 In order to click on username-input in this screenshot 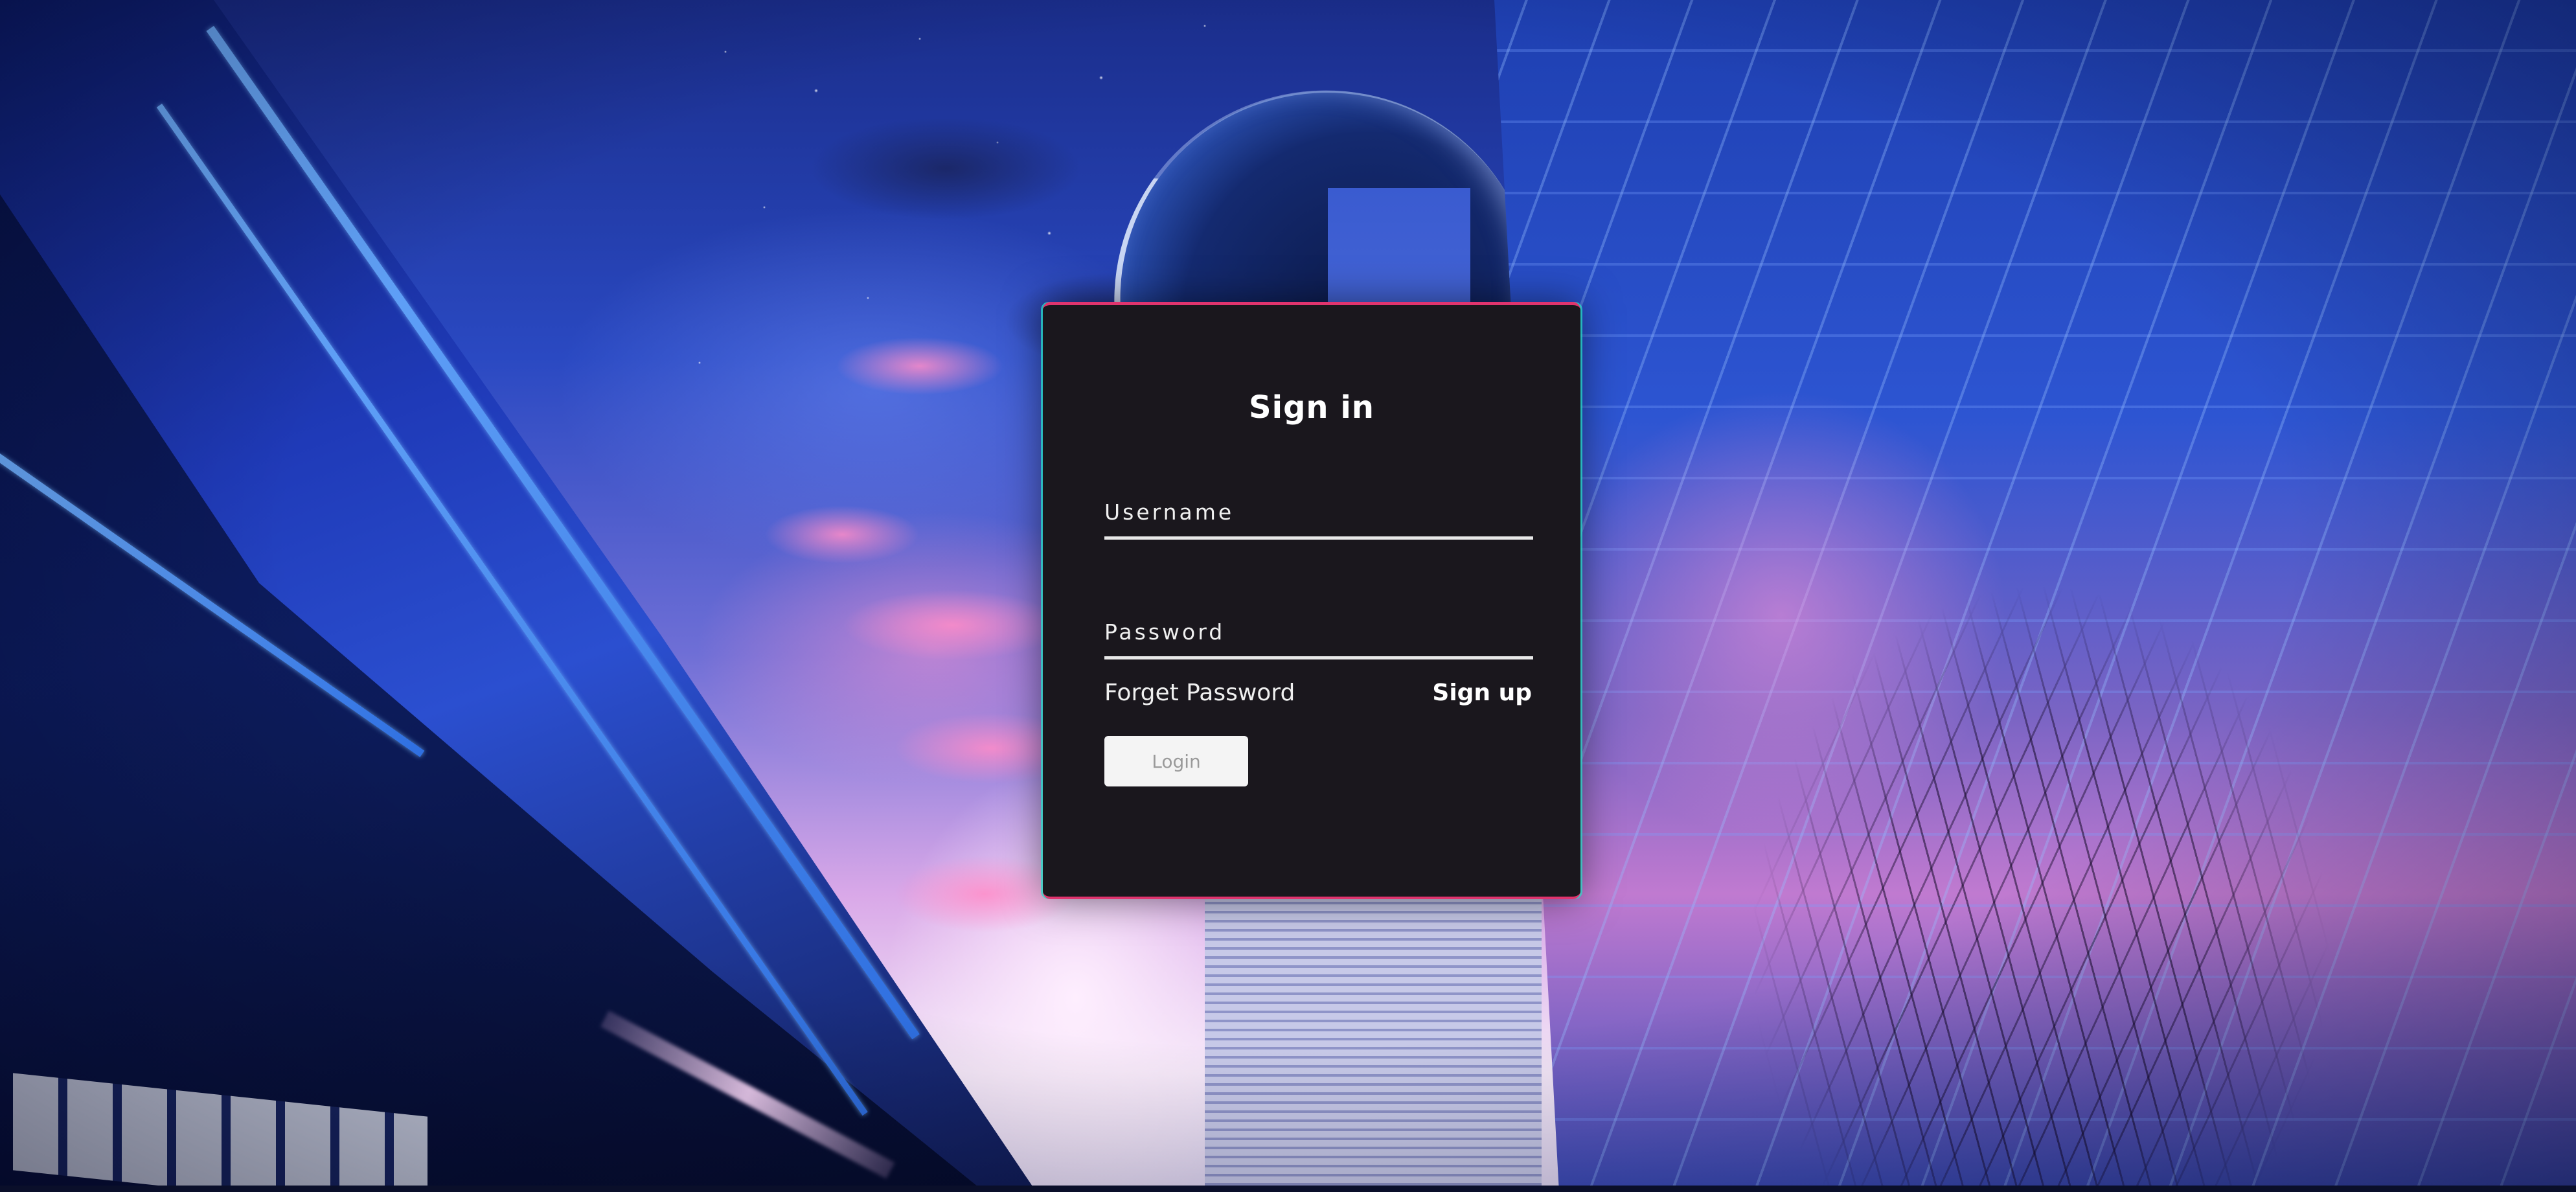, I will do `click(1318, 535)`.